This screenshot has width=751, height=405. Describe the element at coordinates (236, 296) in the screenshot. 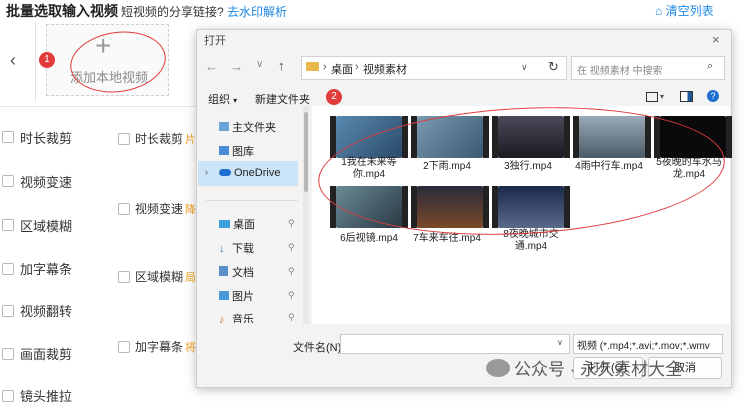

I see `nav-item-pictures: 图片` at that location.